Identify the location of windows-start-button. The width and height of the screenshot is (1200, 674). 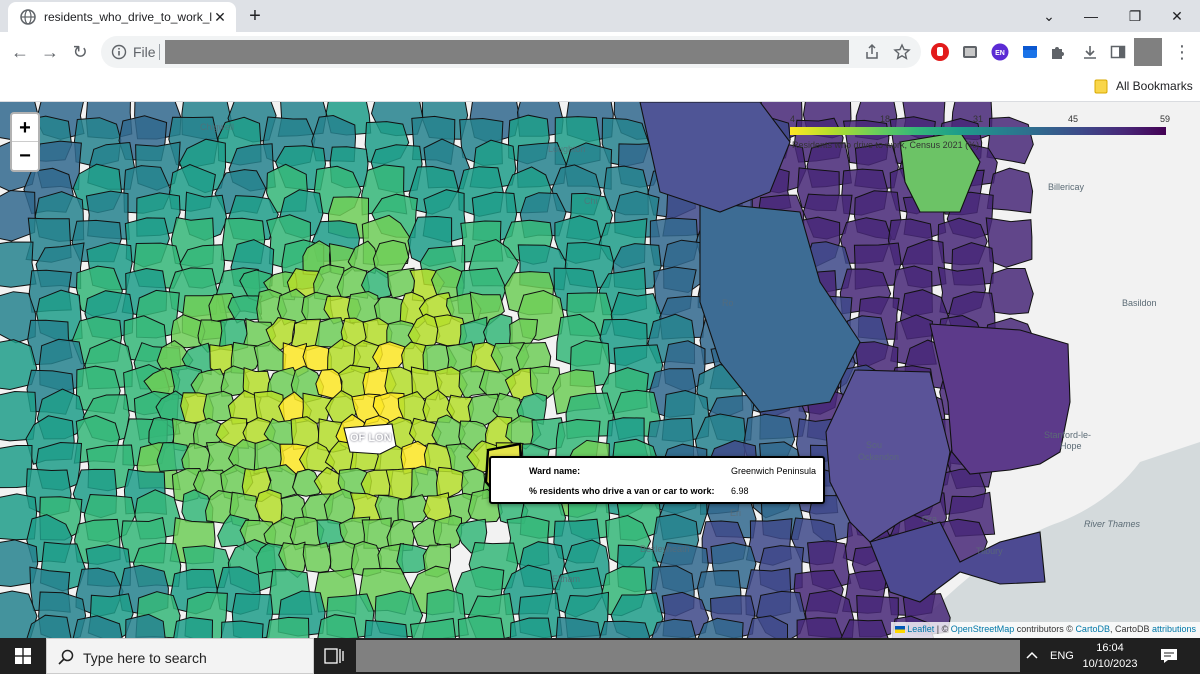
(23, 656).